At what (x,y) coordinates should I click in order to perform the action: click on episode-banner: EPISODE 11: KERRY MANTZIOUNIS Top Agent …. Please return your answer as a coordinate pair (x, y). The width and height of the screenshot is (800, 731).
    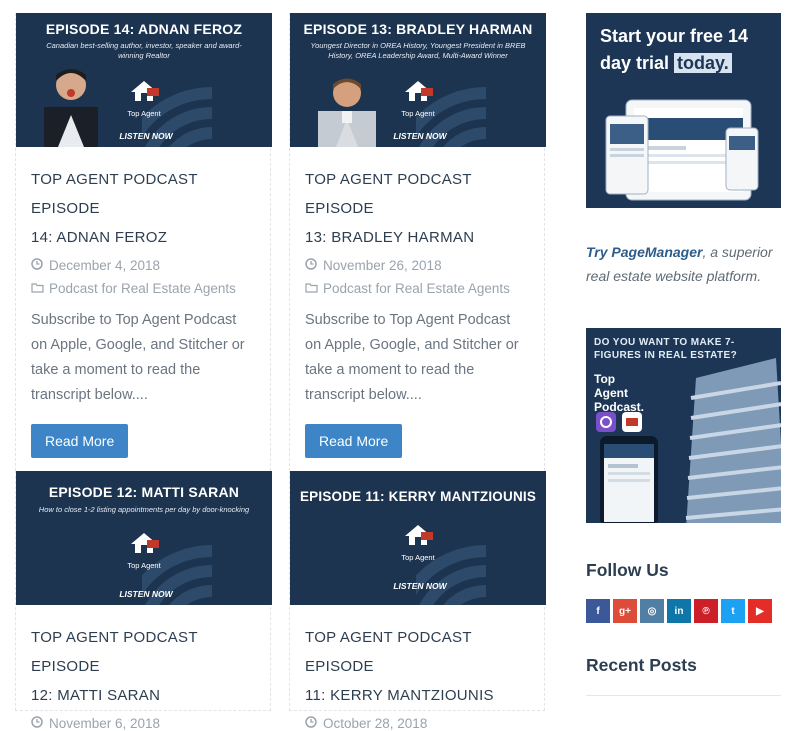
    Looking at the image, I should click on (418, 538).